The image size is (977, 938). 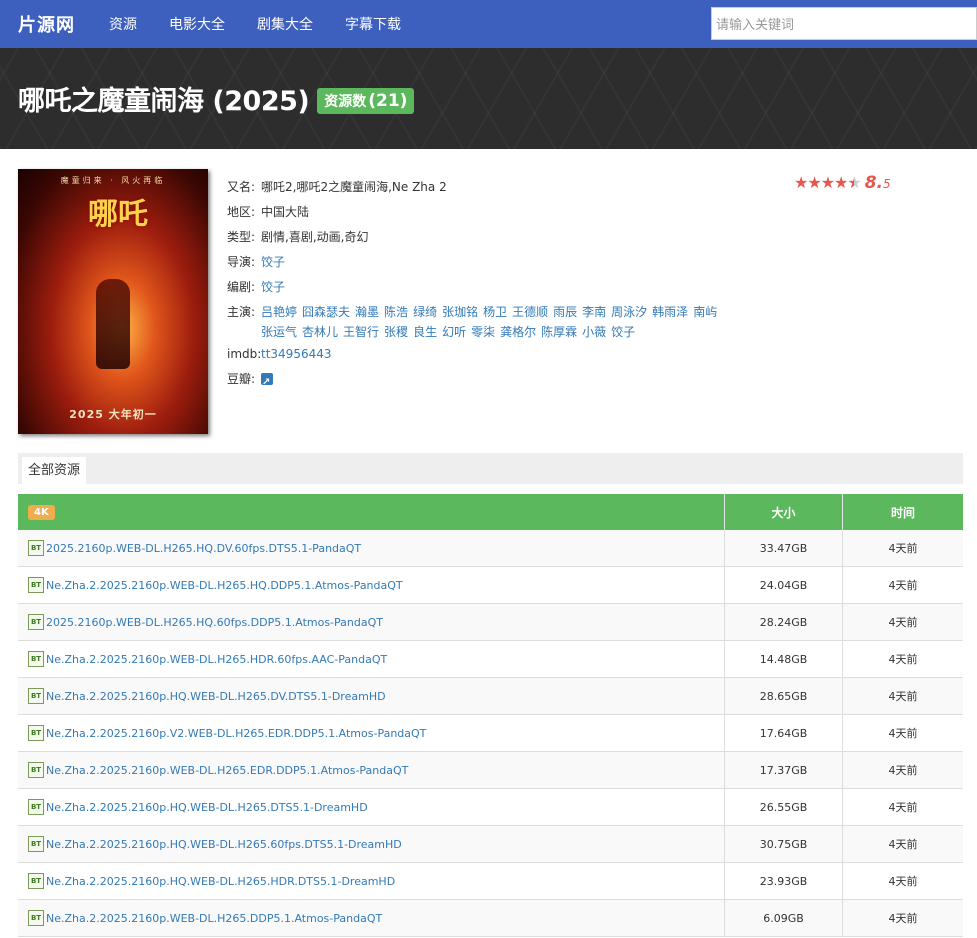 What do you see at coordinates (488, 24) in the screenshot?
I see `top-navbar: 片源网 资源 电影大全 剧集大全 字幕下载 请输入关键词` at bounding box center [488, 24].